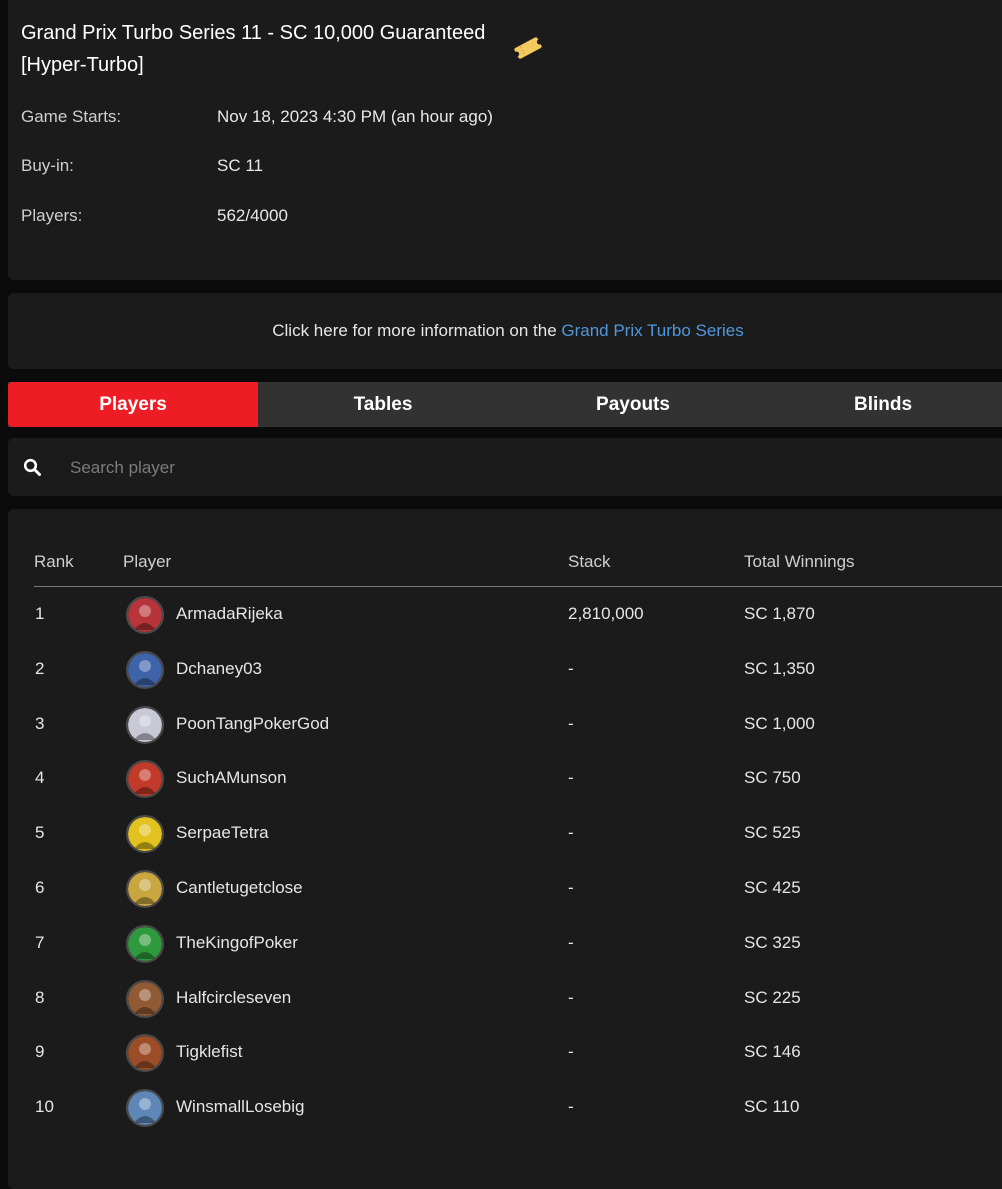  What do you see at coordinates (772, 997) in the screenshot?
I see `winnings-cell: SC 225` at bounding box center [772, 997].